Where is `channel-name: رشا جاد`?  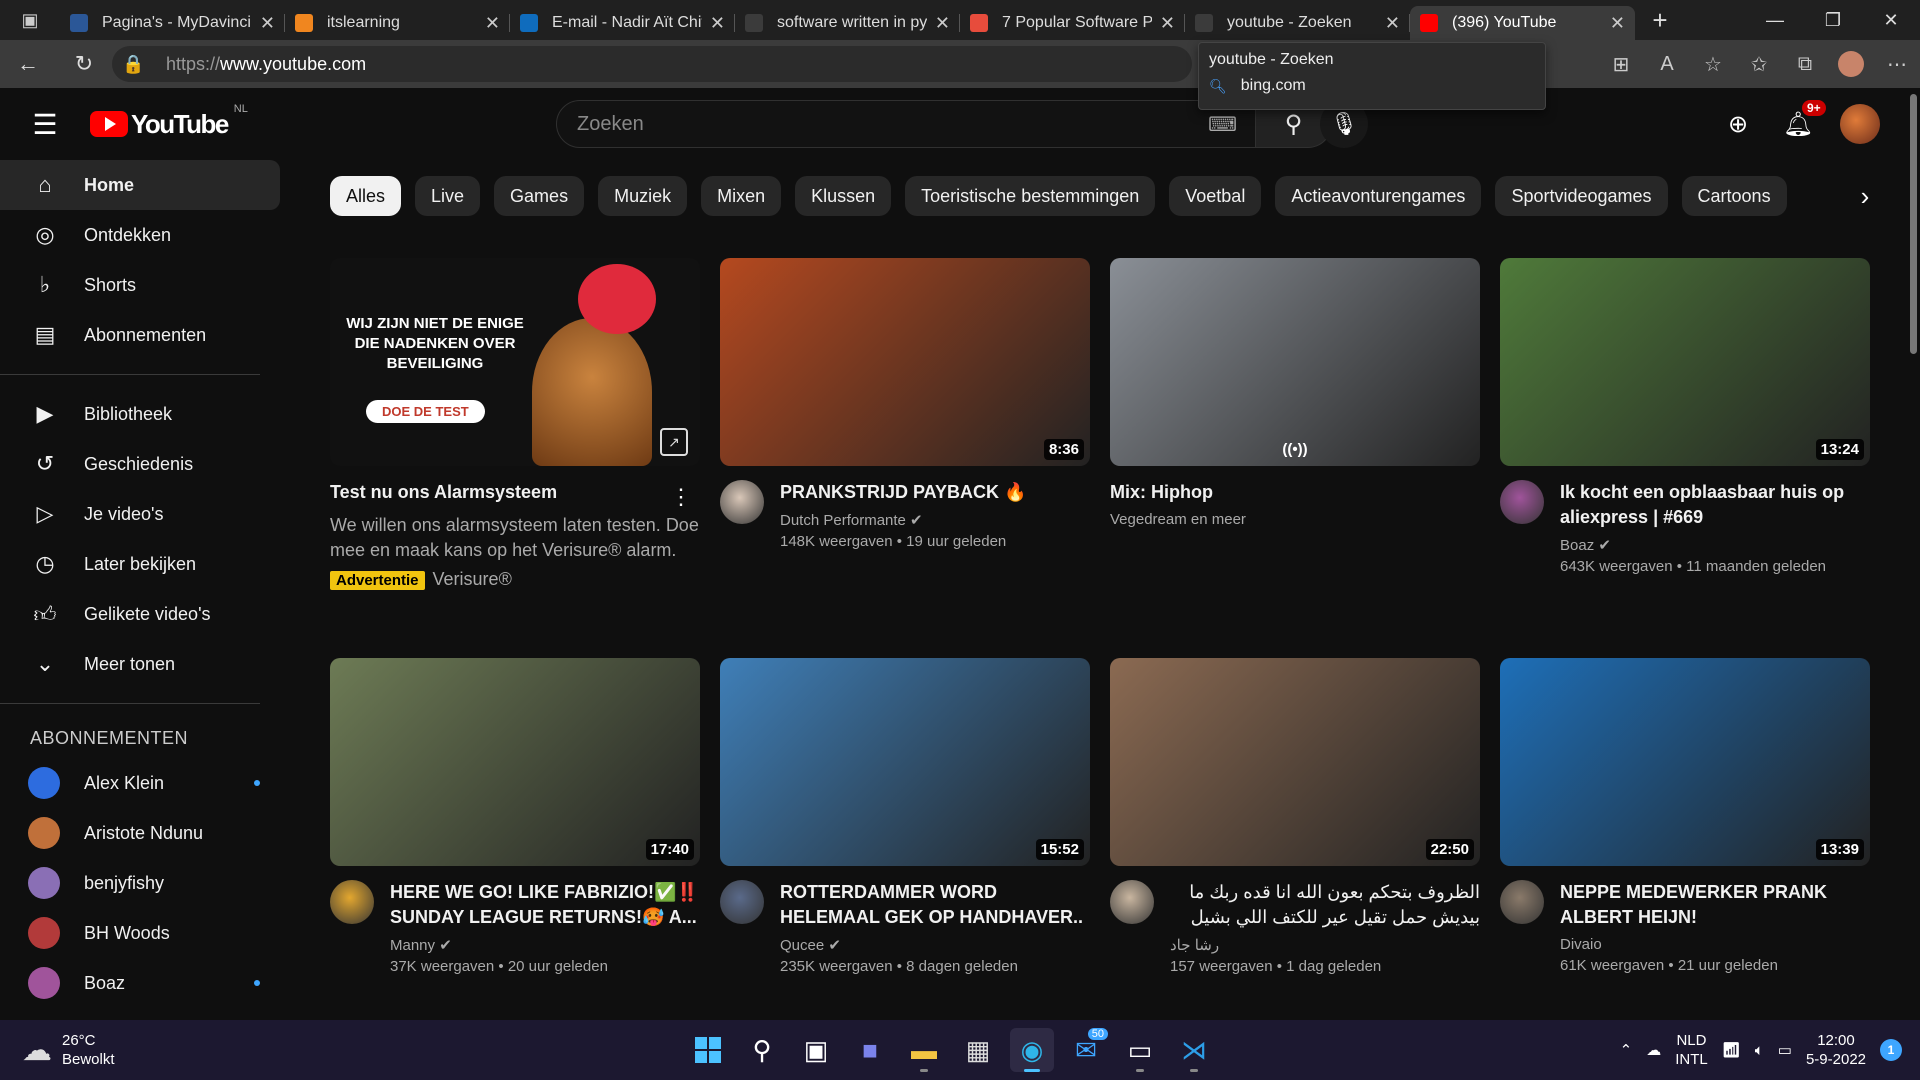 channel-name: رشا جاد is located at coordinates (1325, 945).